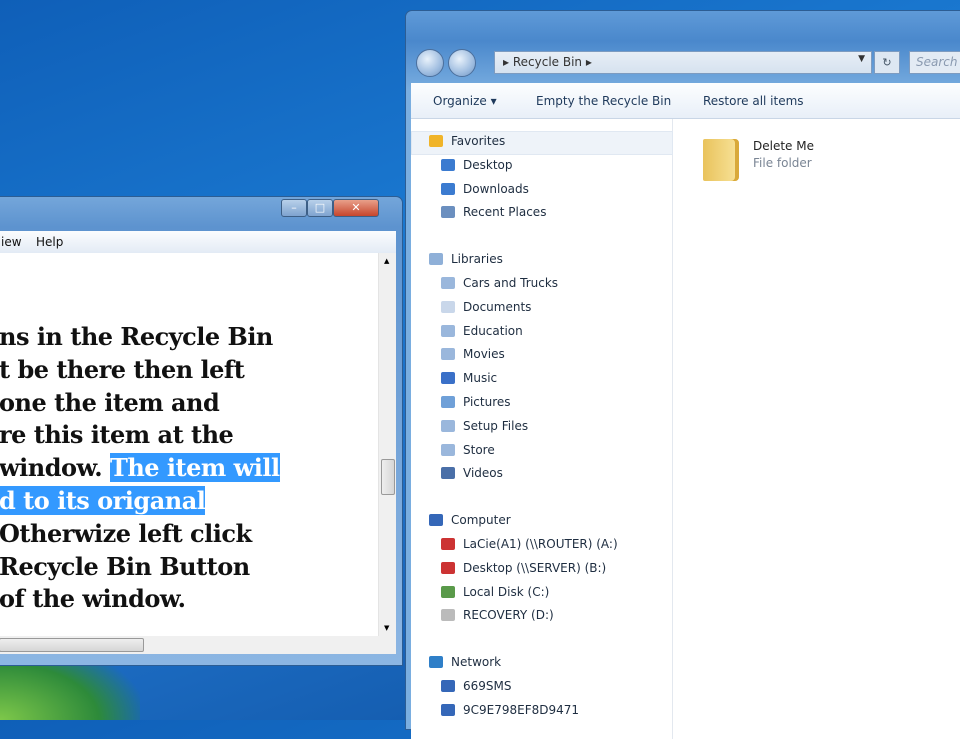 Image resolution: width=960 pixels, height=739 pixels. I want to click on nav-item: Pictures, so click(476, 402).